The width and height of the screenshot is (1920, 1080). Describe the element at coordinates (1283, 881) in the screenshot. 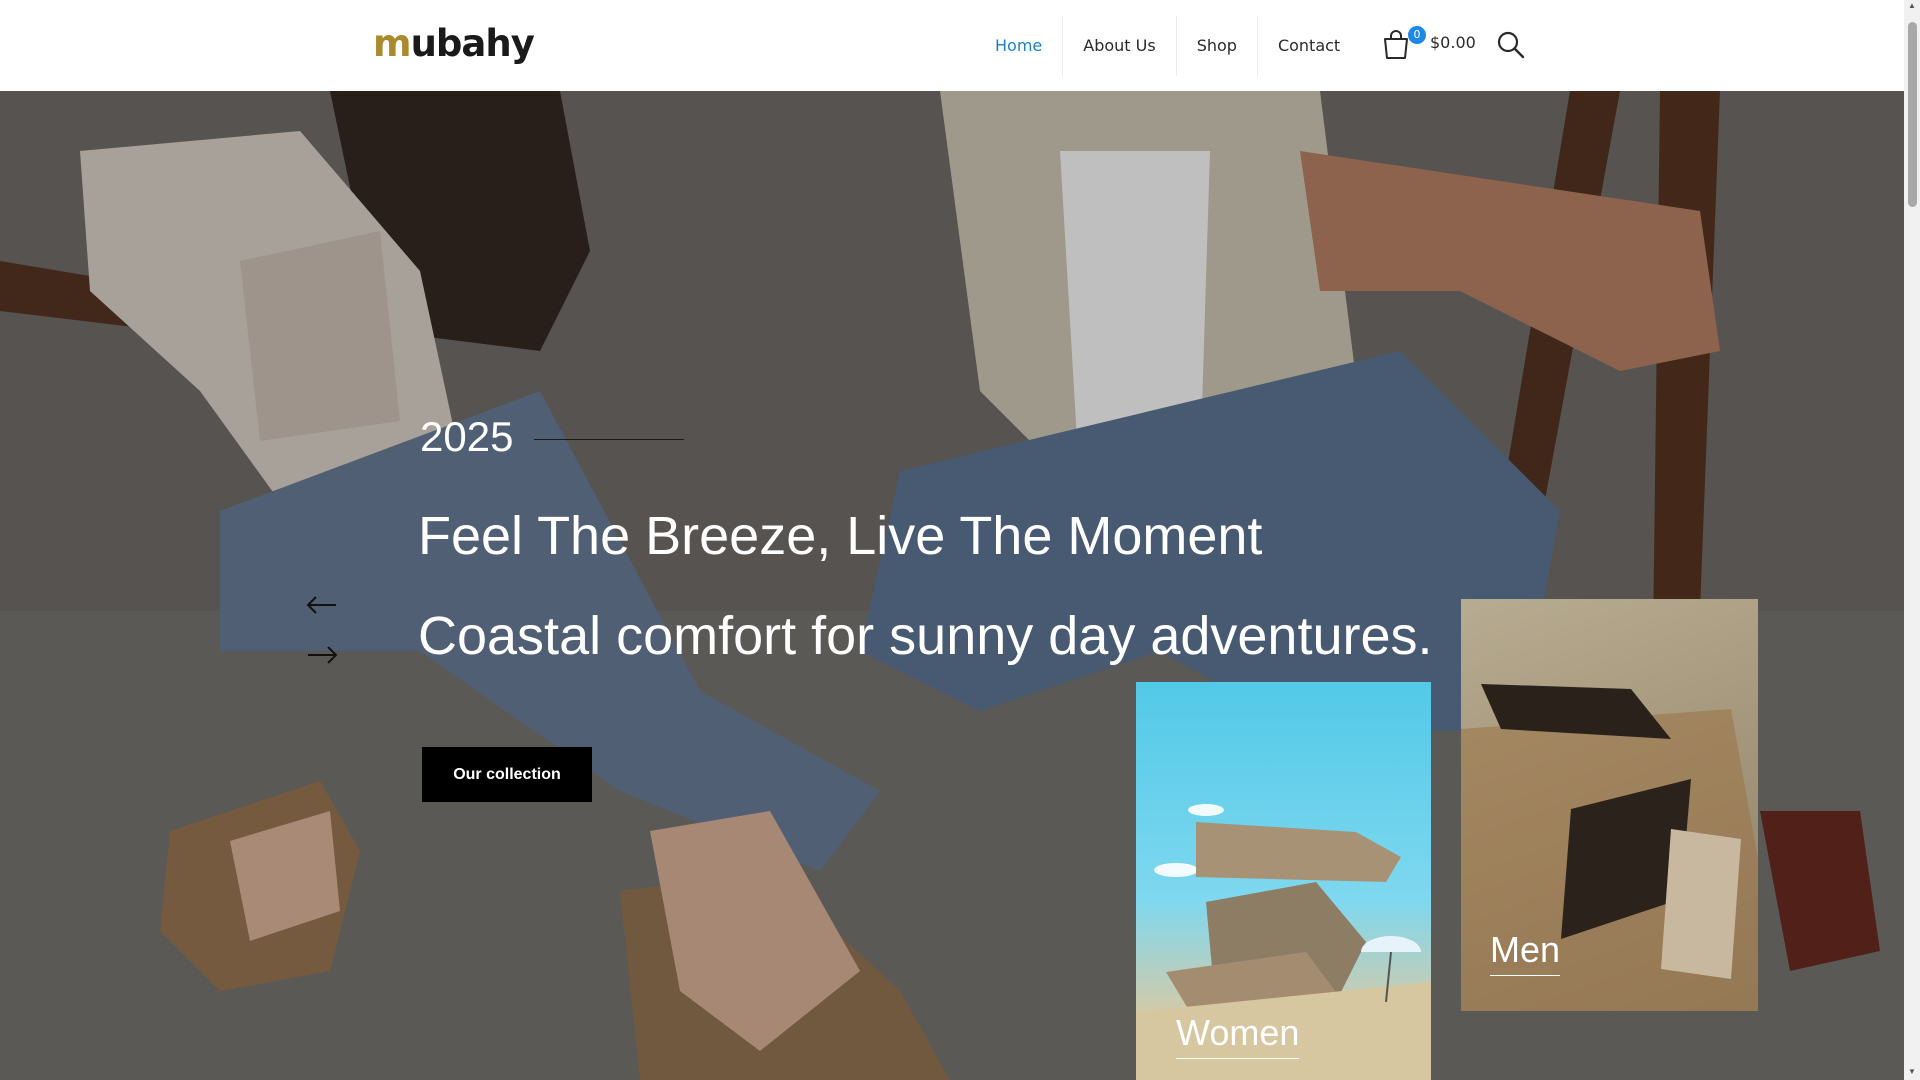

I see `category-card-women: Women` at that location.